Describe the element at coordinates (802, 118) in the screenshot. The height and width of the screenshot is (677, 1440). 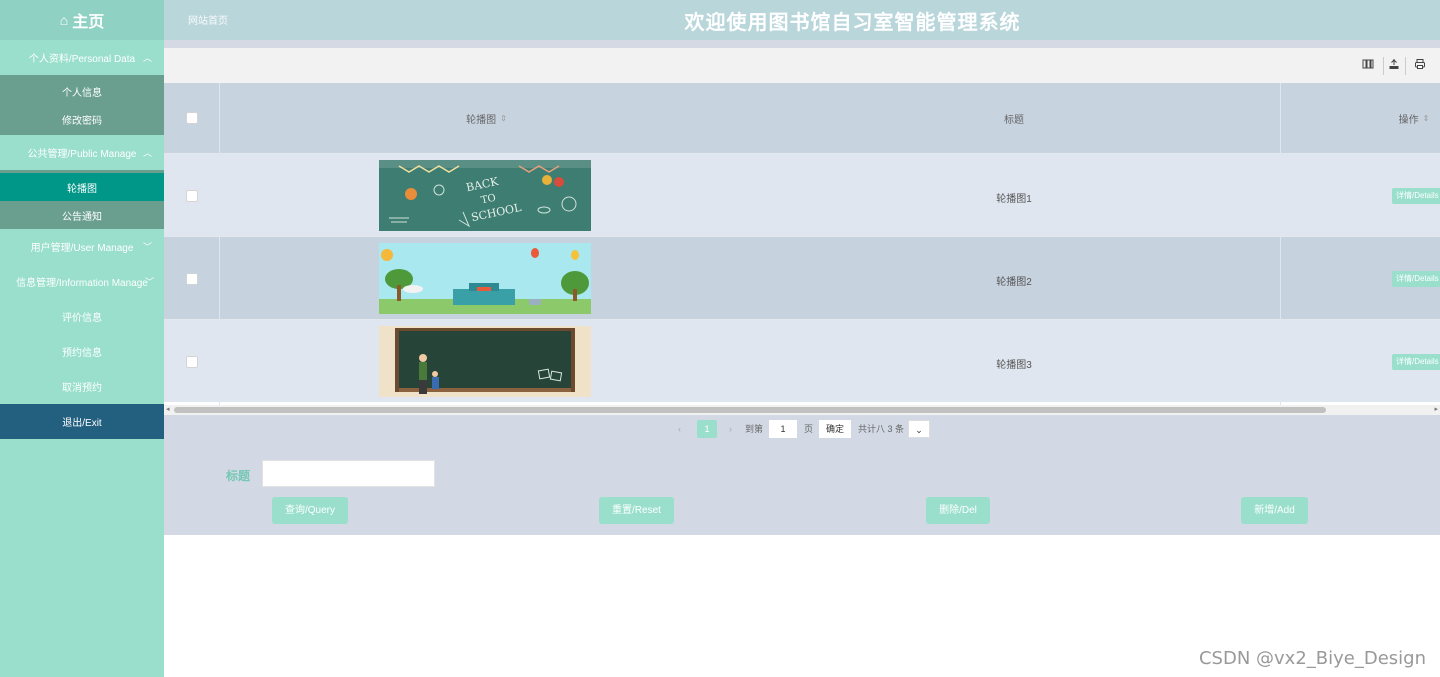
I see `table-header: 轮播图 ⇕ 标题 操作 ⇕` at that location.